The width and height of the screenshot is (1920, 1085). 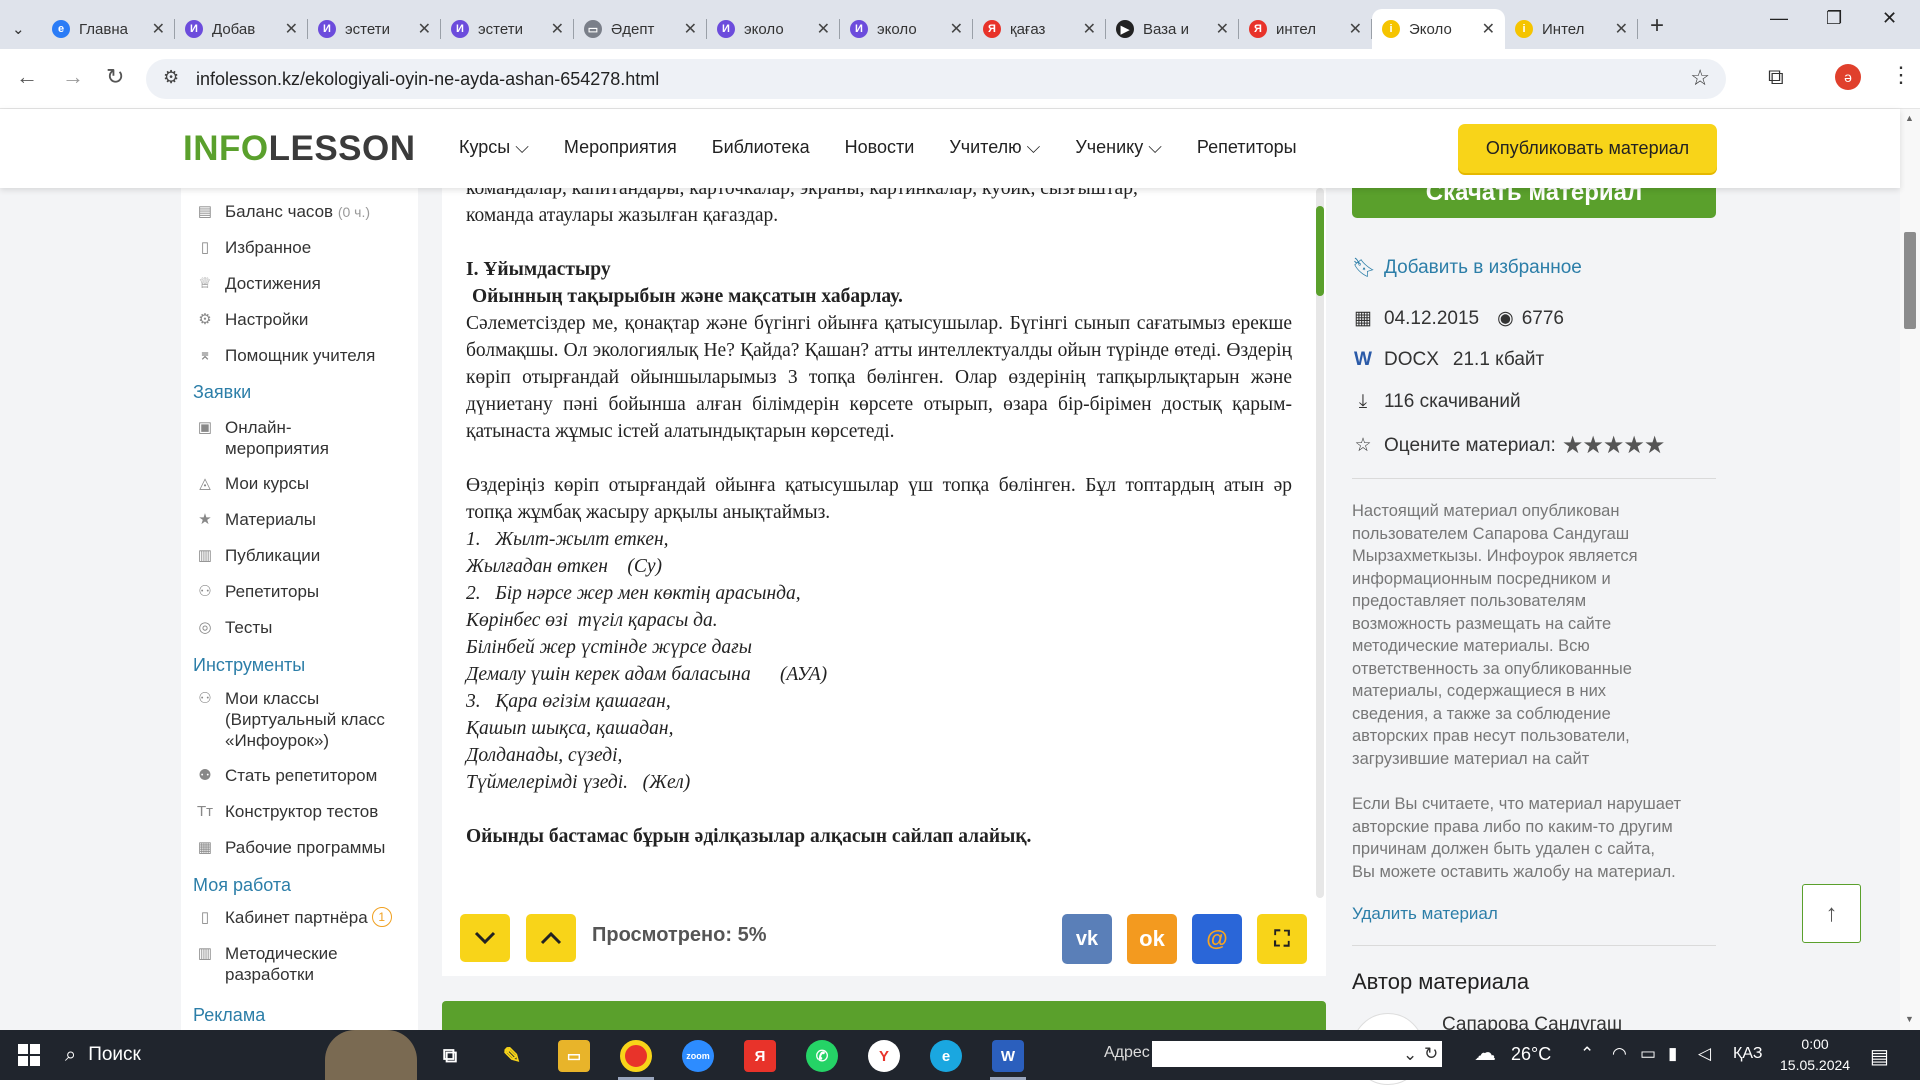 What do you see at coordinates (761, 147) in the screenshot?
I see `menu-item-library: Библиотека` at bounding box center [761, 147].